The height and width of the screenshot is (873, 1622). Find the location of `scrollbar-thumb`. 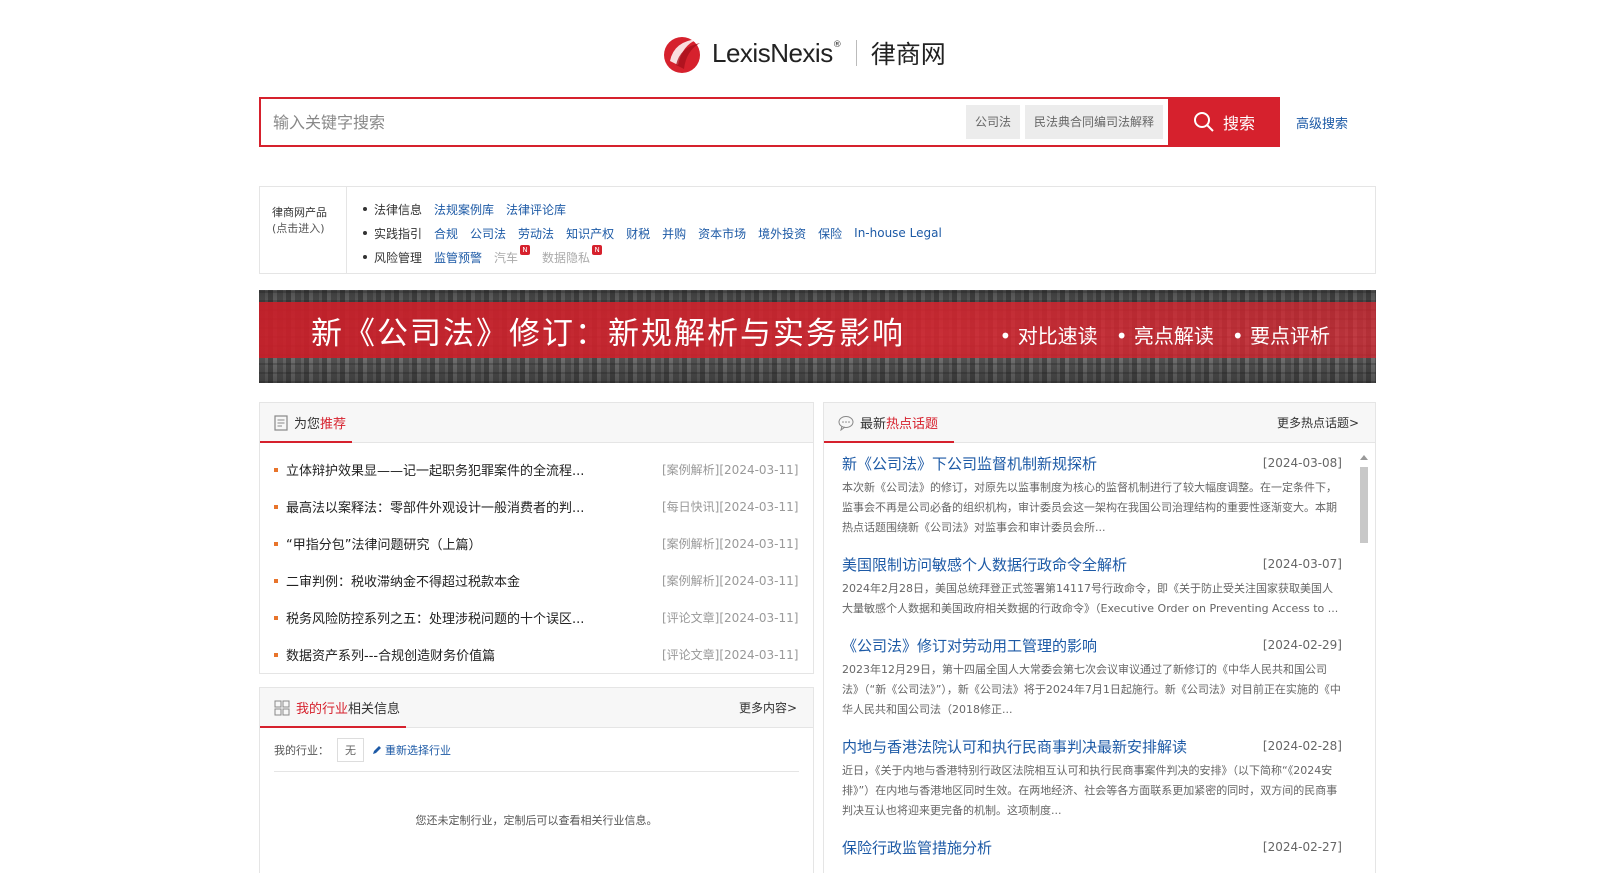

scrollbar-thumb is located at coordinates (1364, 505).